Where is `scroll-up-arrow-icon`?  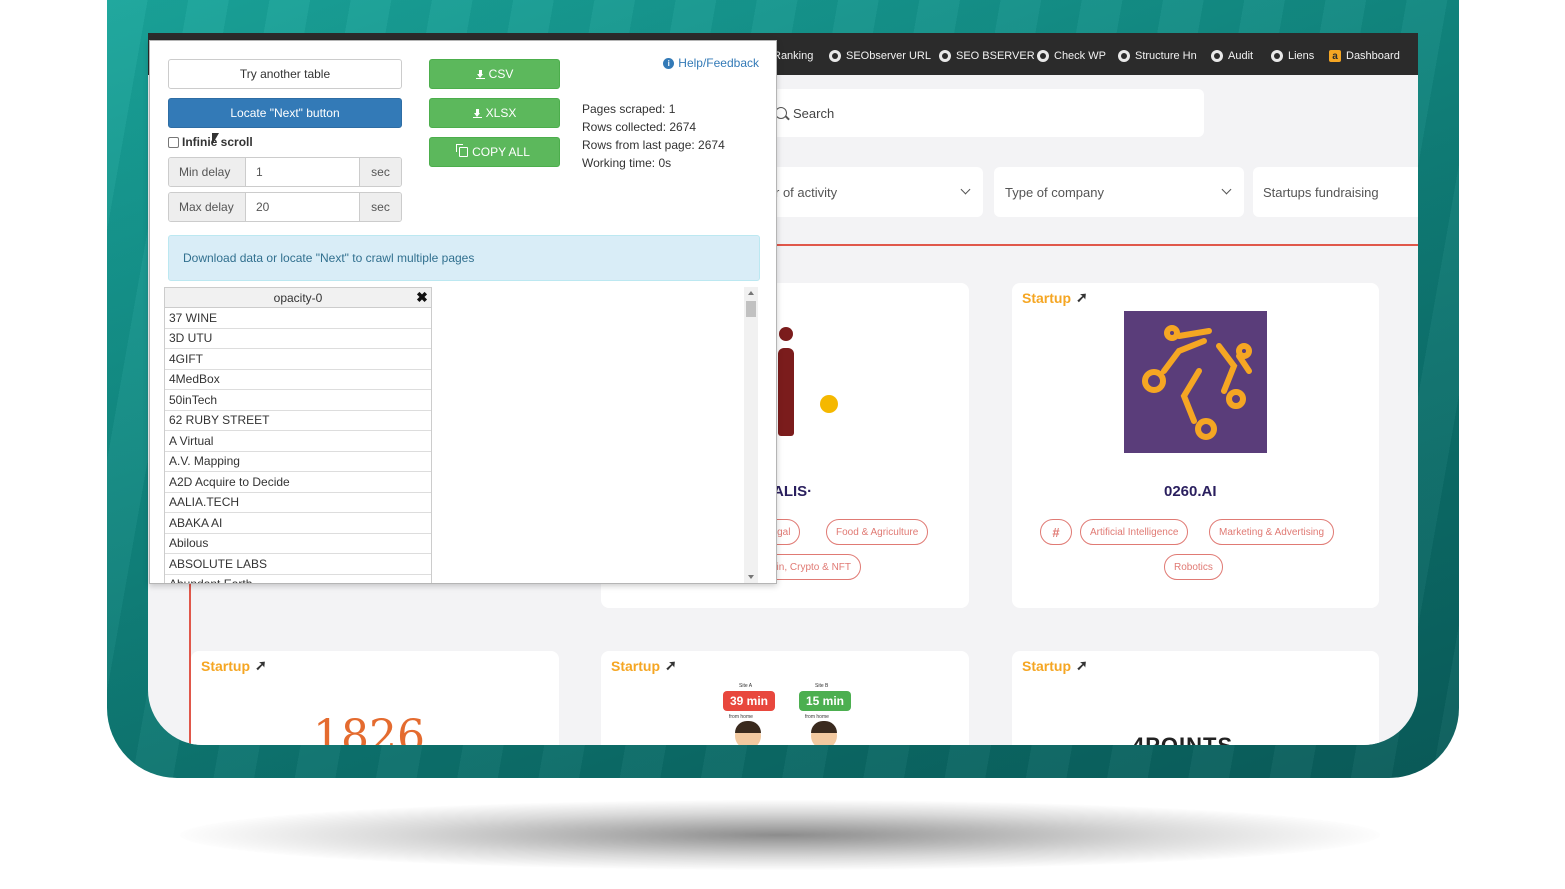
scroll-up-arrow-icon is located at coordinates (751, 293).